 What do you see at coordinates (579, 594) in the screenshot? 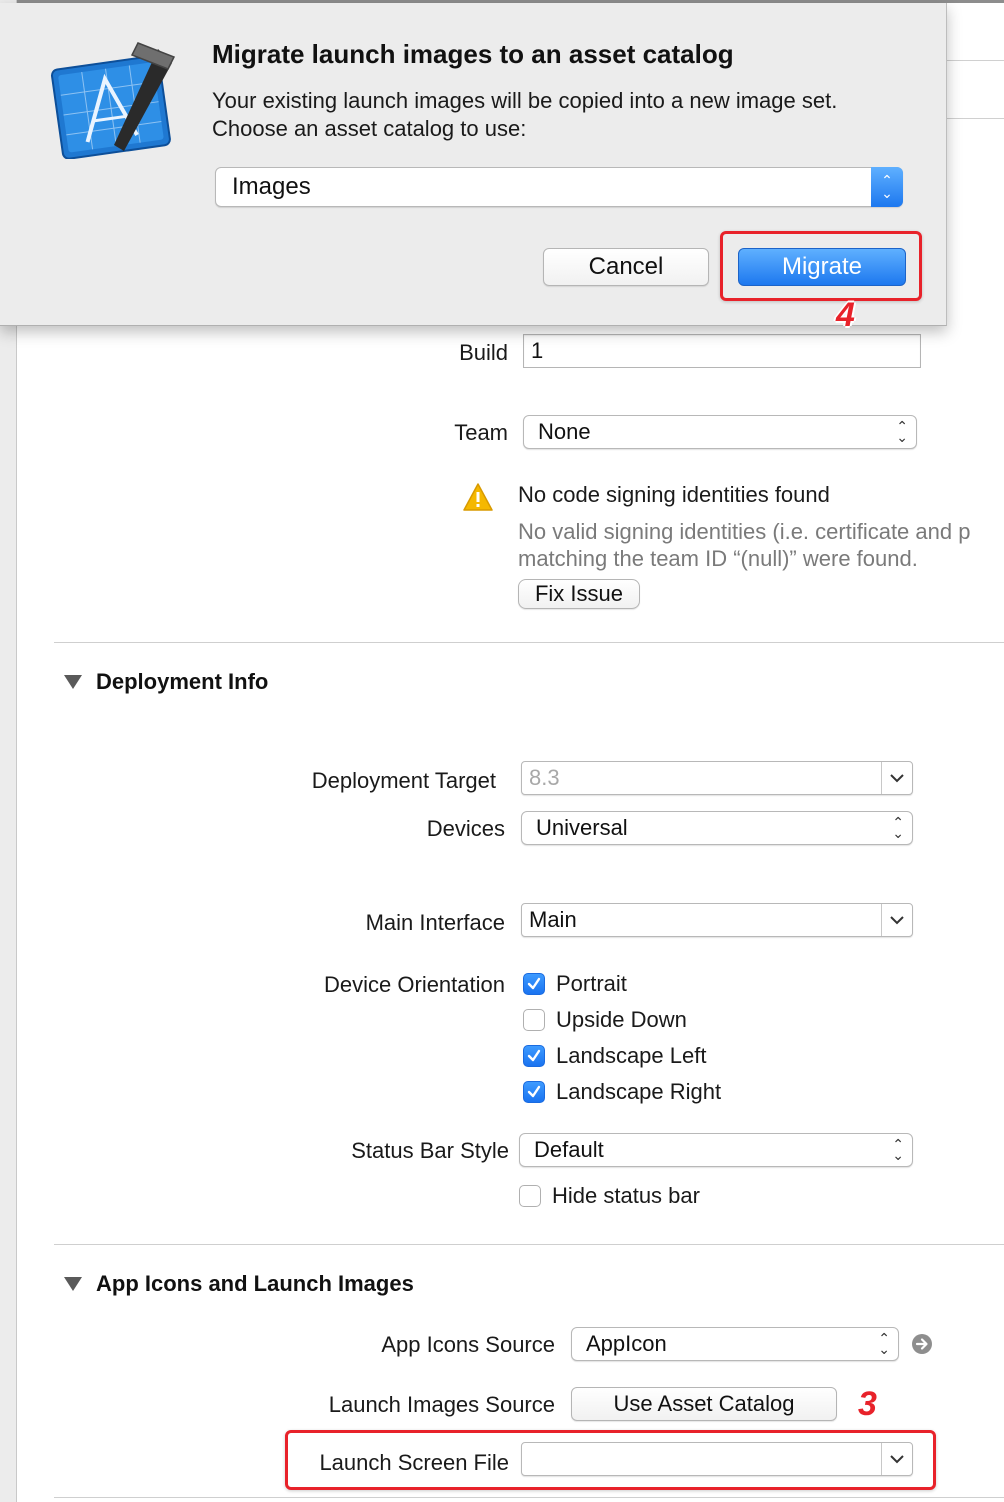
I see `fix-issue-button: Fix Issue` at bounding box center [579, 594].